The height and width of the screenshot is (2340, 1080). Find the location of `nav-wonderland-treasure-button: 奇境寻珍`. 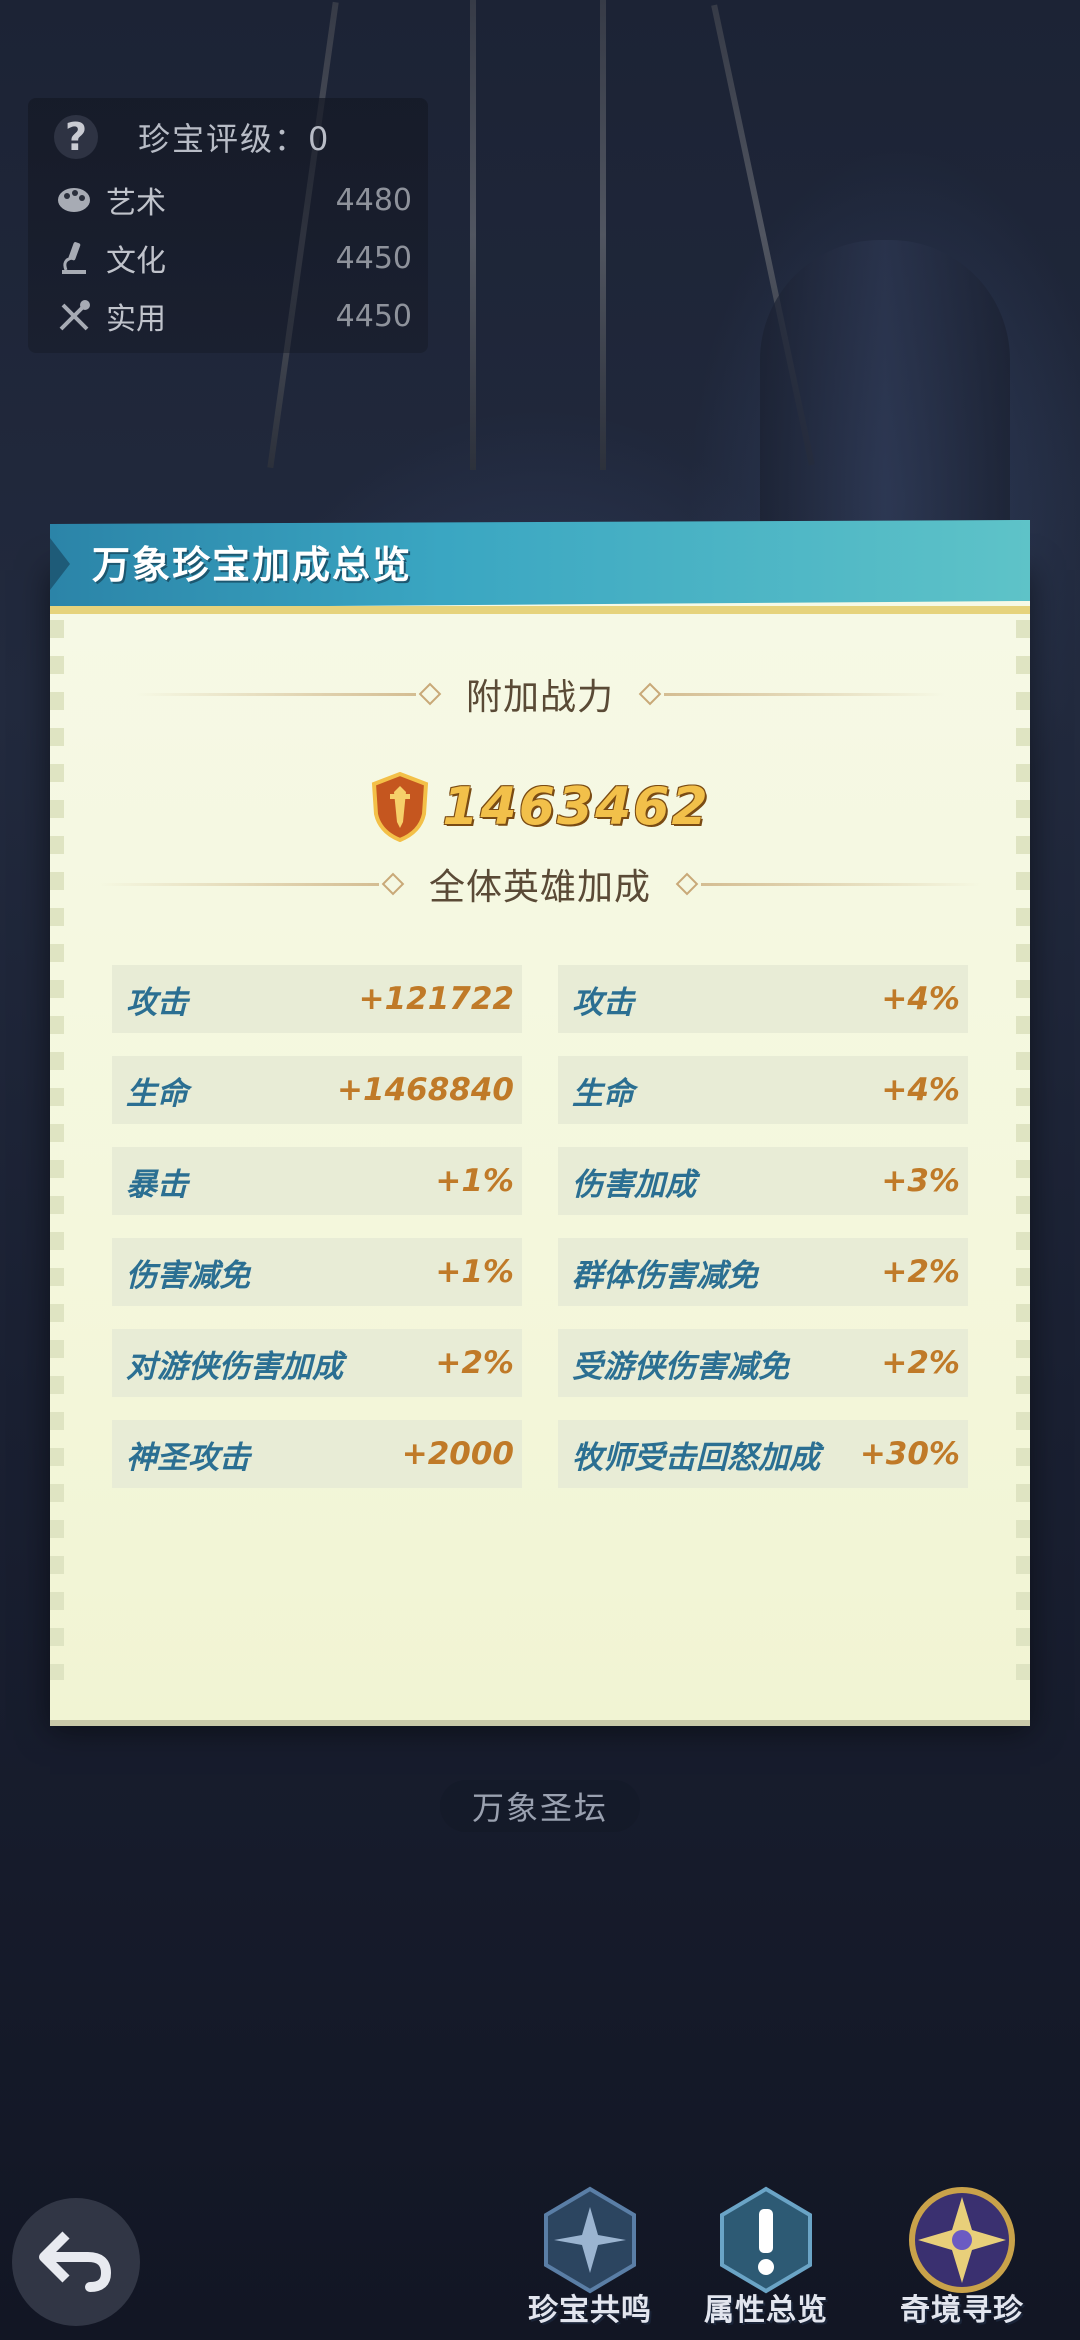

nav-wonderland-treasure-button: 奇境寻珍 is located at coordinates (962, 2260).